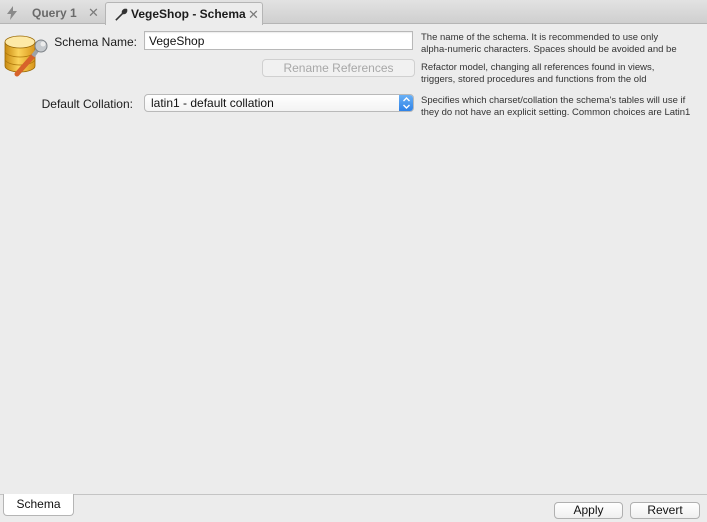 The image size is (707, 522). I want to click on tab-vegeshop-schema: VegeShop - Schema ✕, so click(184, 13).